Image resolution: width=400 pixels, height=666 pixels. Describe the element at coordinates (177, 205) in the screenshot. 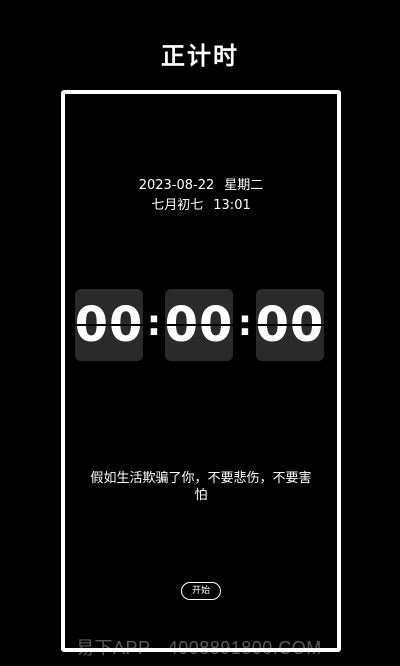

I see `lunar-date-text: 七月初七` at that location.